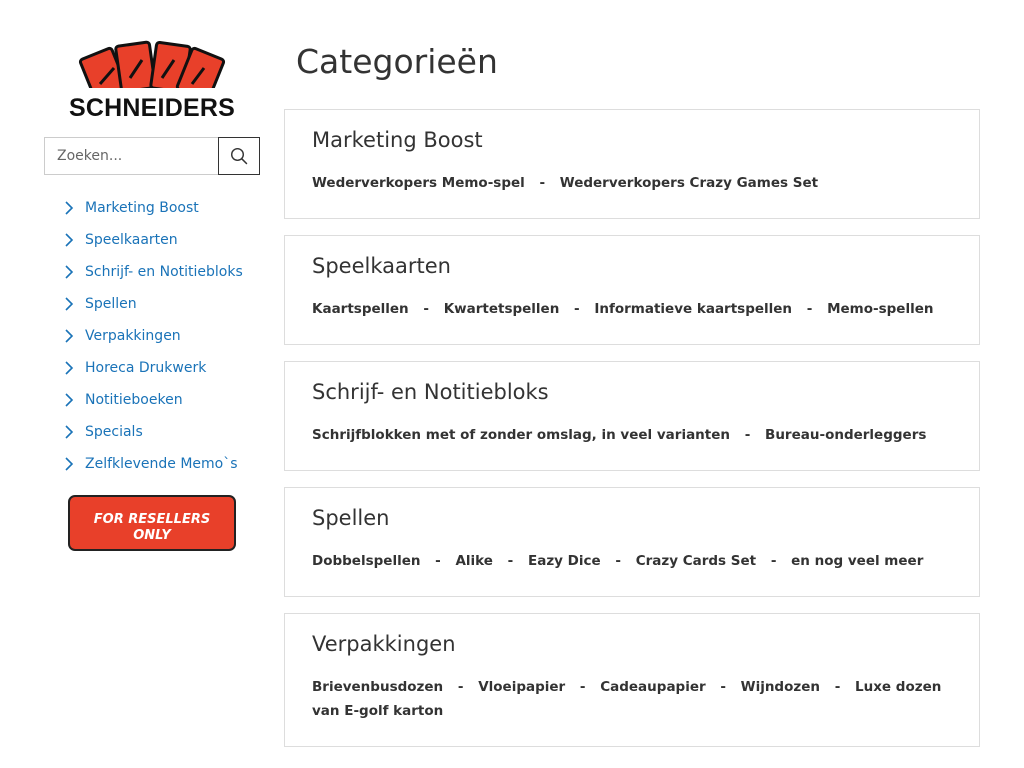 This screenshot has height=768, width=1024. What do you see at coordinates (689, 183) in the screenshot?
I see `subcategory-link: Wederverkopers Crazy Games Set` at bounding box center [689, 183].